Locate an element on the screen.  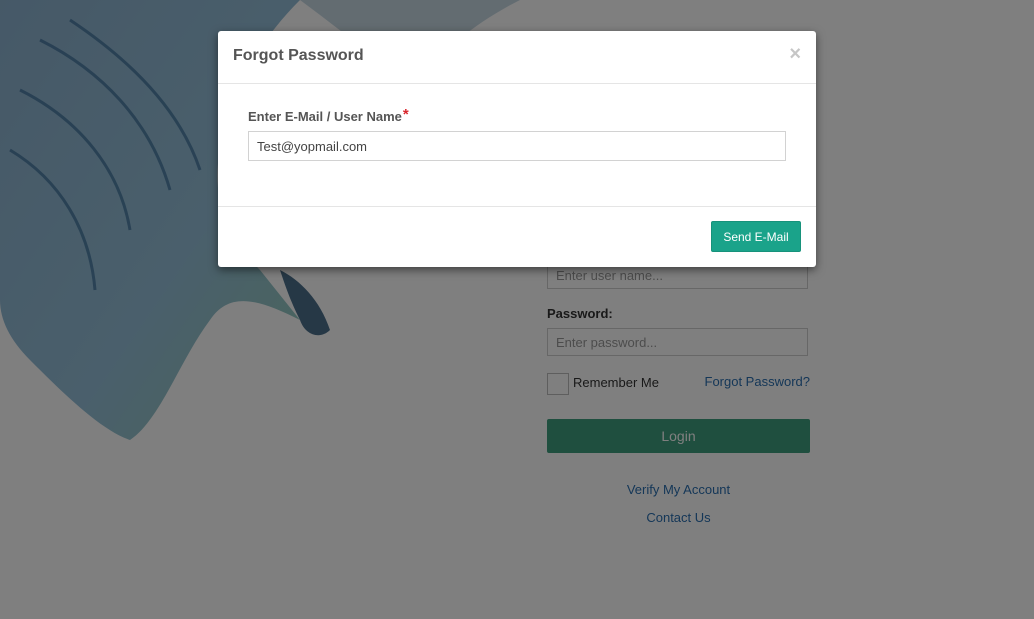
modal-header: Forgot Password × is located at coordinates (517, 57).